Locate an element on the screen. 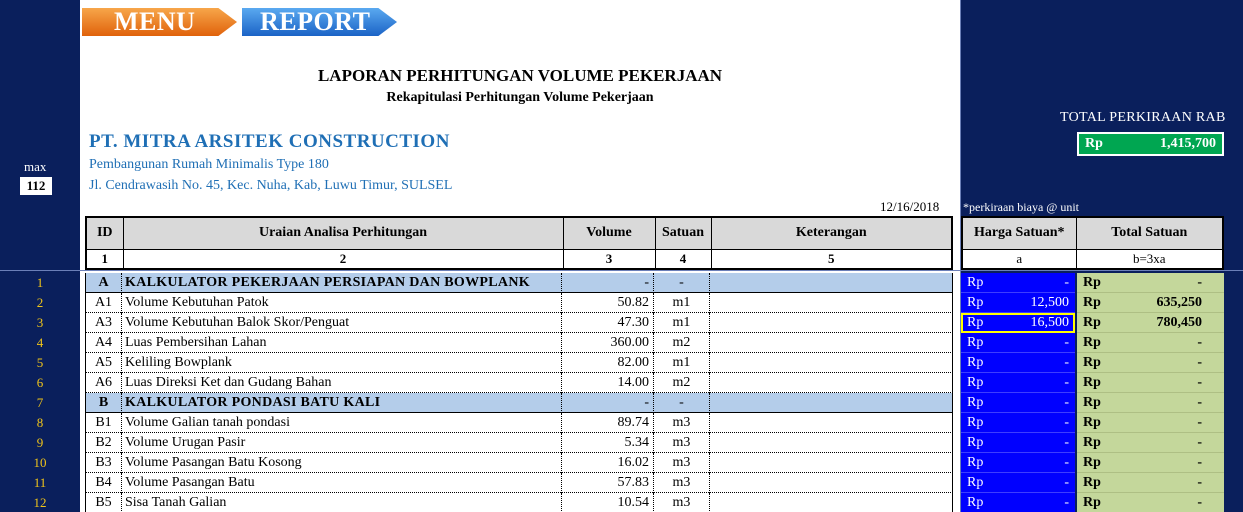 The height and width of the screenshot is (512, 1243). cell-id: A5 is located at coordinates (103, 363).